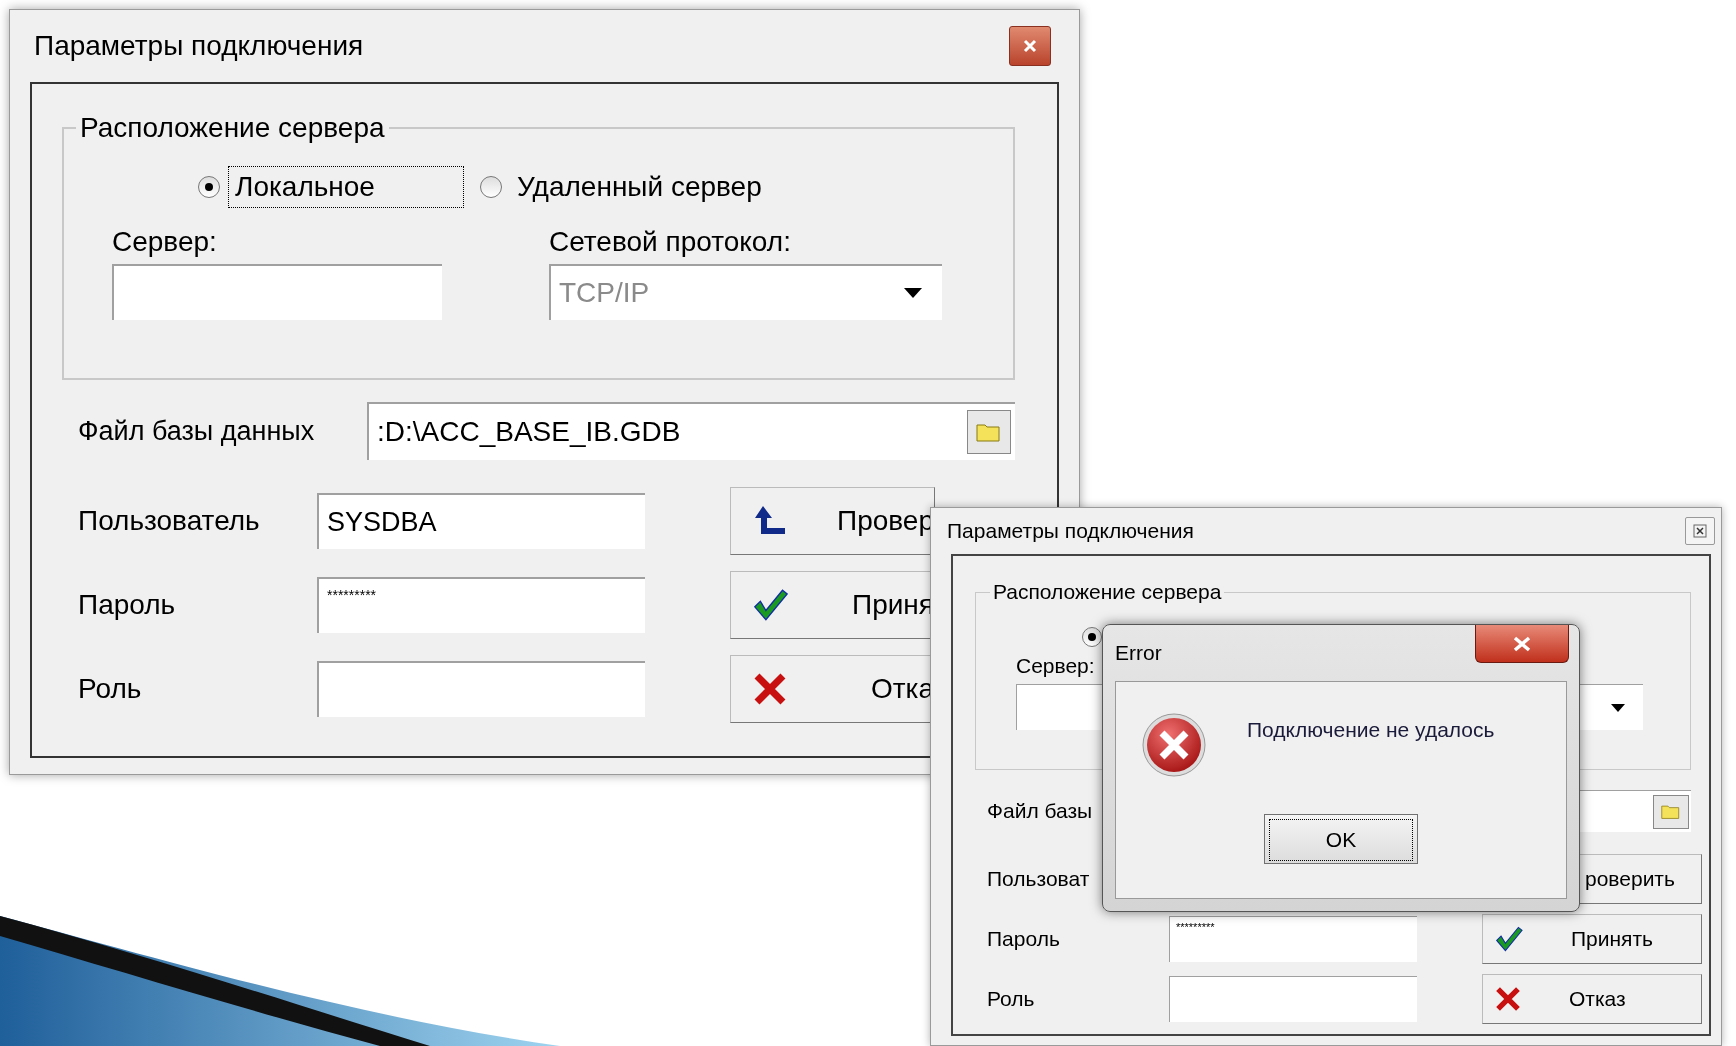 This screenshot has width=1736, height=1046. What do you see at coordinates (481, 521) in the screenshot?
I see `input-field: SYSDBA` at bounding box center [481, 521].